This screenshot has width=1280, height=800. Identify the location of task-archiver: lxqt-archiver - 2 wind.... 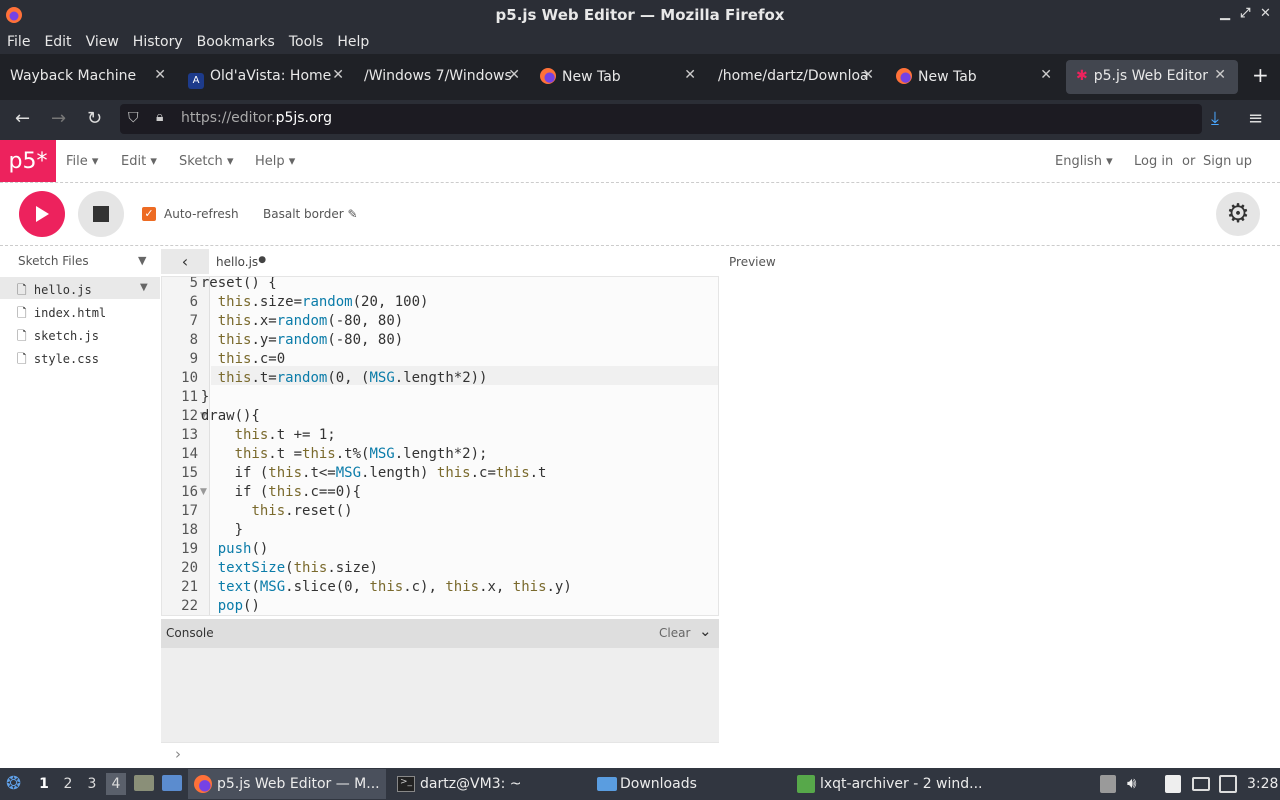
(901, 784).